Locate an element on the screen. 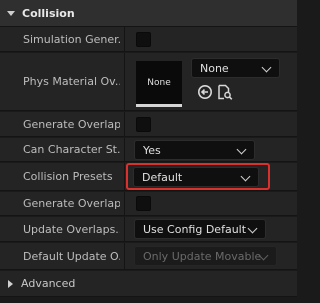  generate-overlap-checkbox is located at coordinates (143, 124).